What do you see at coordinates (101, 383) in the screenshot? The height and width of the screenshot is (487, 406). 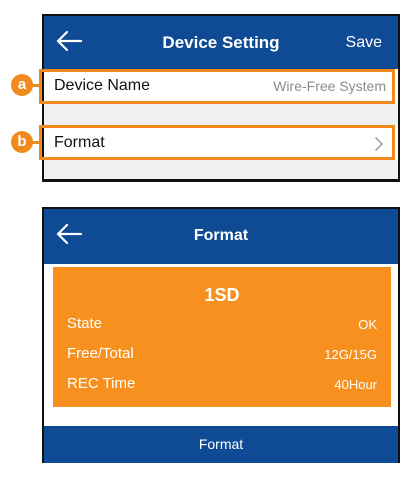 I see `rec-time-label: REC Time` at bounding box center [101, 383].